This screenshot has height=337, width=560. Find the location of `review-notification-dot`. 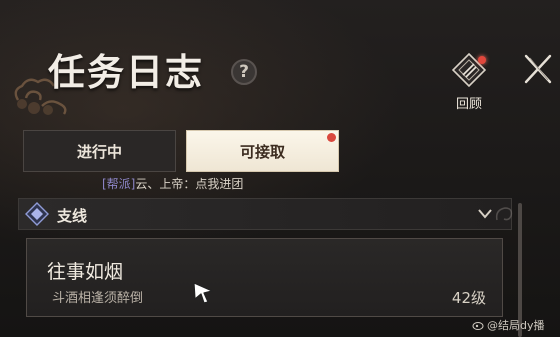

review-notification-dot is located at coordinates (482, 60).